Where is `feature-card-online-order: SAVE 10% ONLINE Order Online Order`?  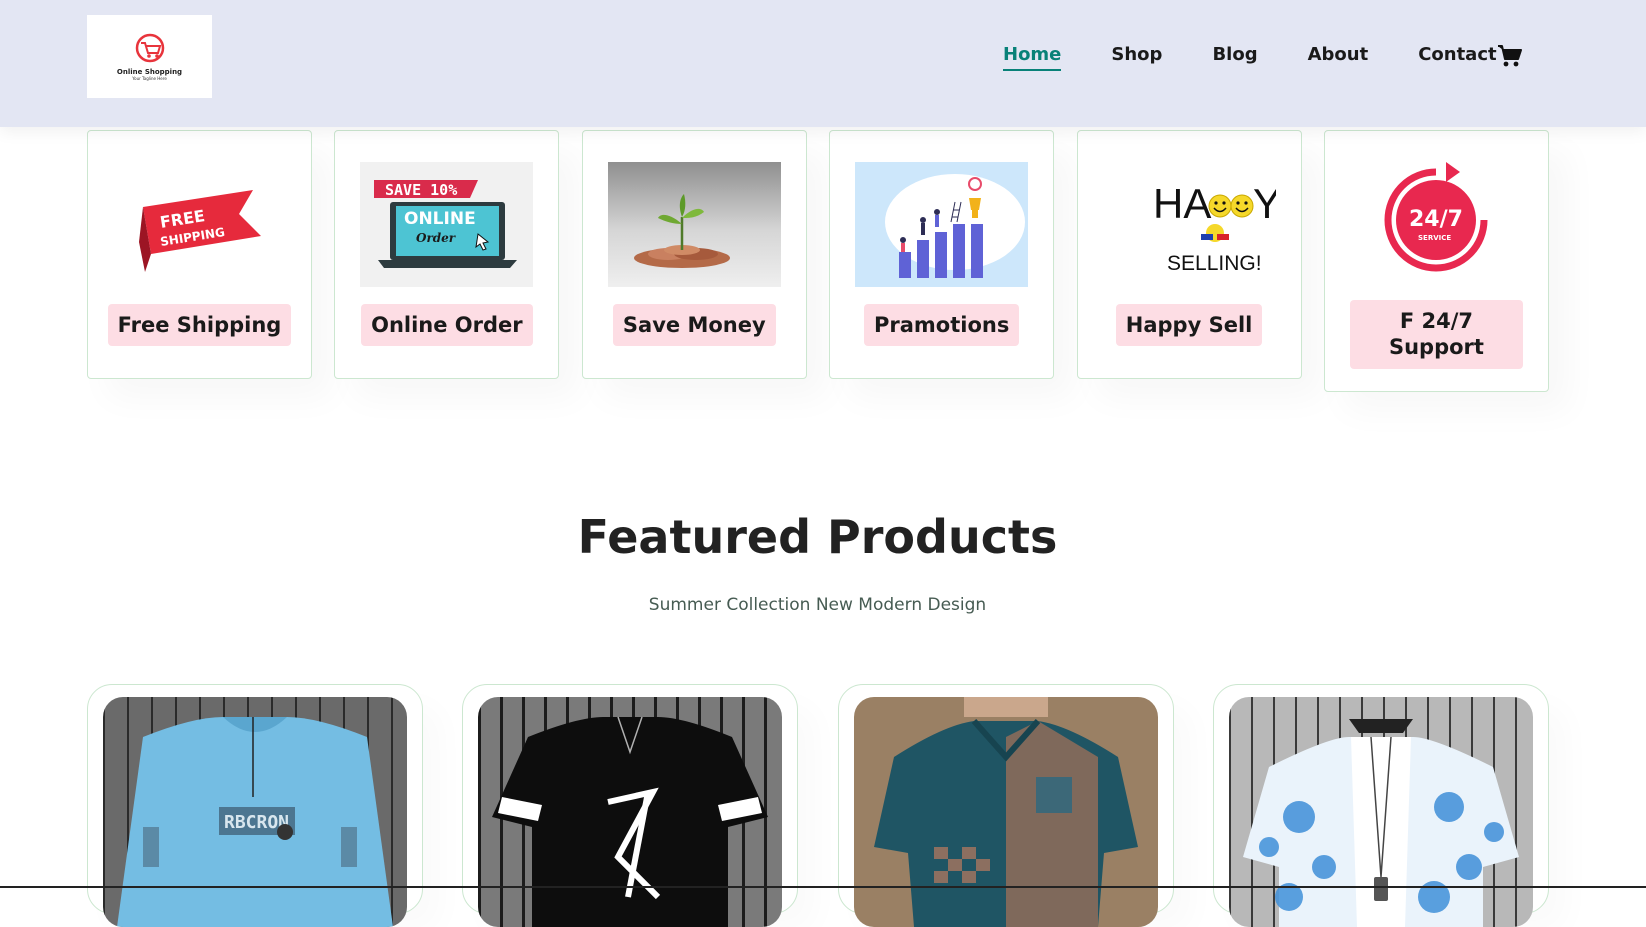 feature-card-online-order: SAVE 10% ONLINE Order Online Order is located at coordinates (447, 254).